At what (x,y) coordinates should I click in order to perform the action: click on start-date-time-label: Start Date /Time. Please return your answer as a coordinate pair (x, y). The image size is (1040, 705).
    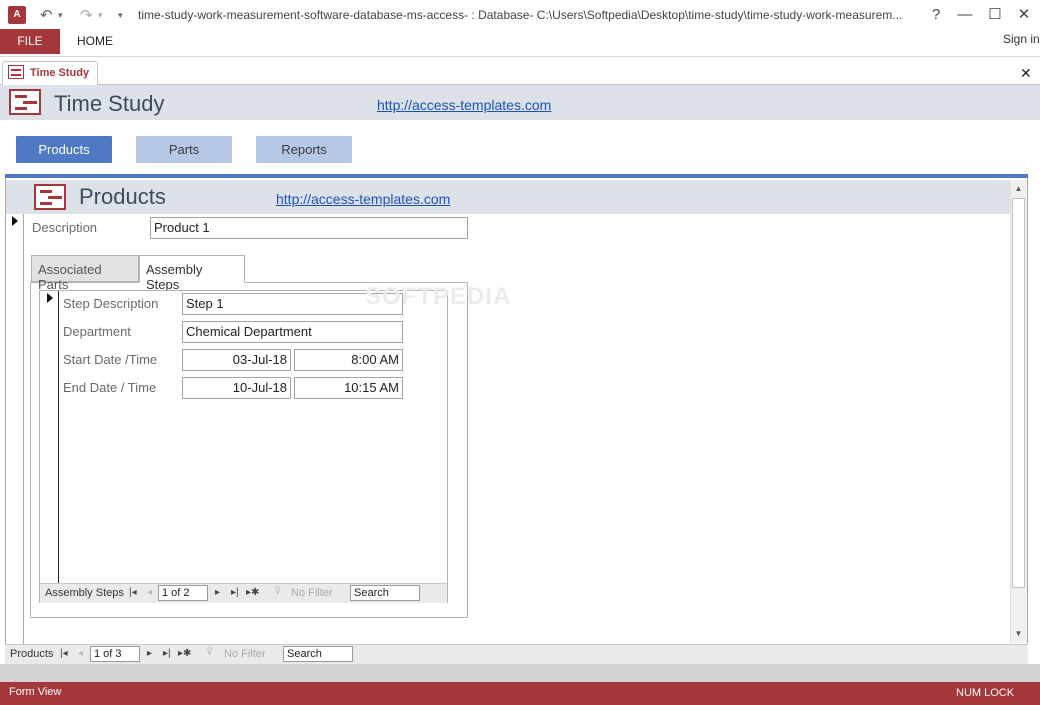
    Looking at the image, I should click on (110, 359).